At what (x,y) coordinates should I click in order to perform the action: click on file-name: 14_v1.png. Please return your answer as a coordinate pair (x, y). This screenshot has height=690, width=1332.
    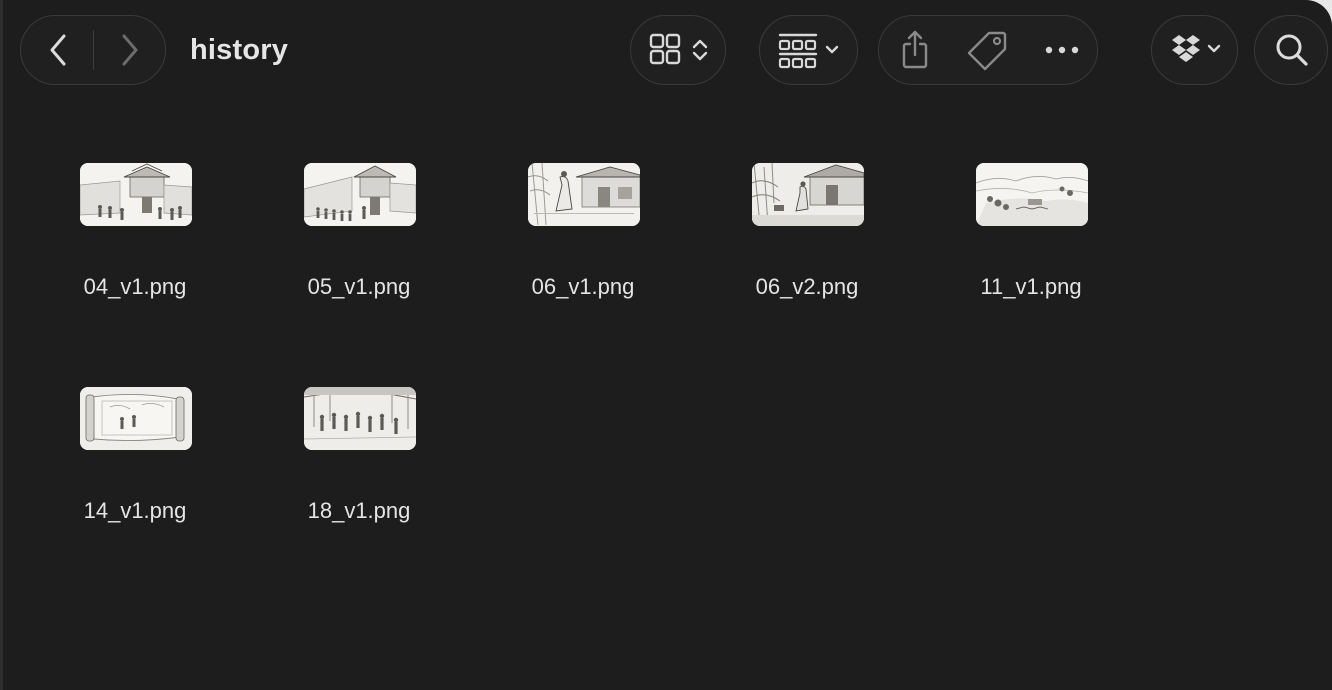
    Looking at the image, I should click on (135, 510).